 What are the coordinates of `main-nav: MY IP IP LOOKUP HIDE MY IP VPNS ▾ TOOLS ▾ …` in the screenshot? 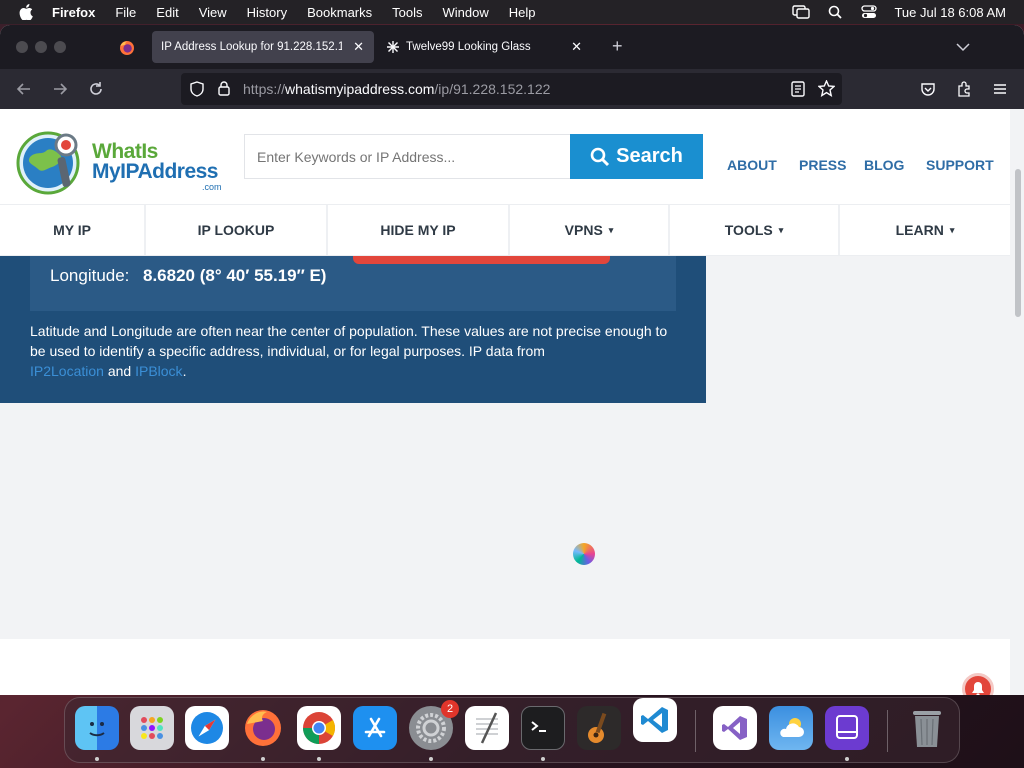 It's located at (505, 230).